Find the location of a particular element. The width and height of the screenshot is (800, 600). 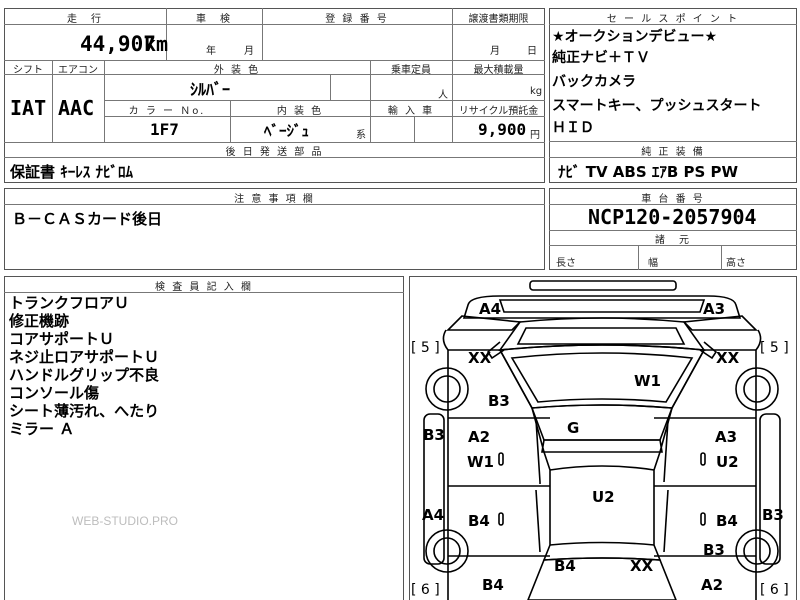

windshield-inner is located at coordinates (602, 377).